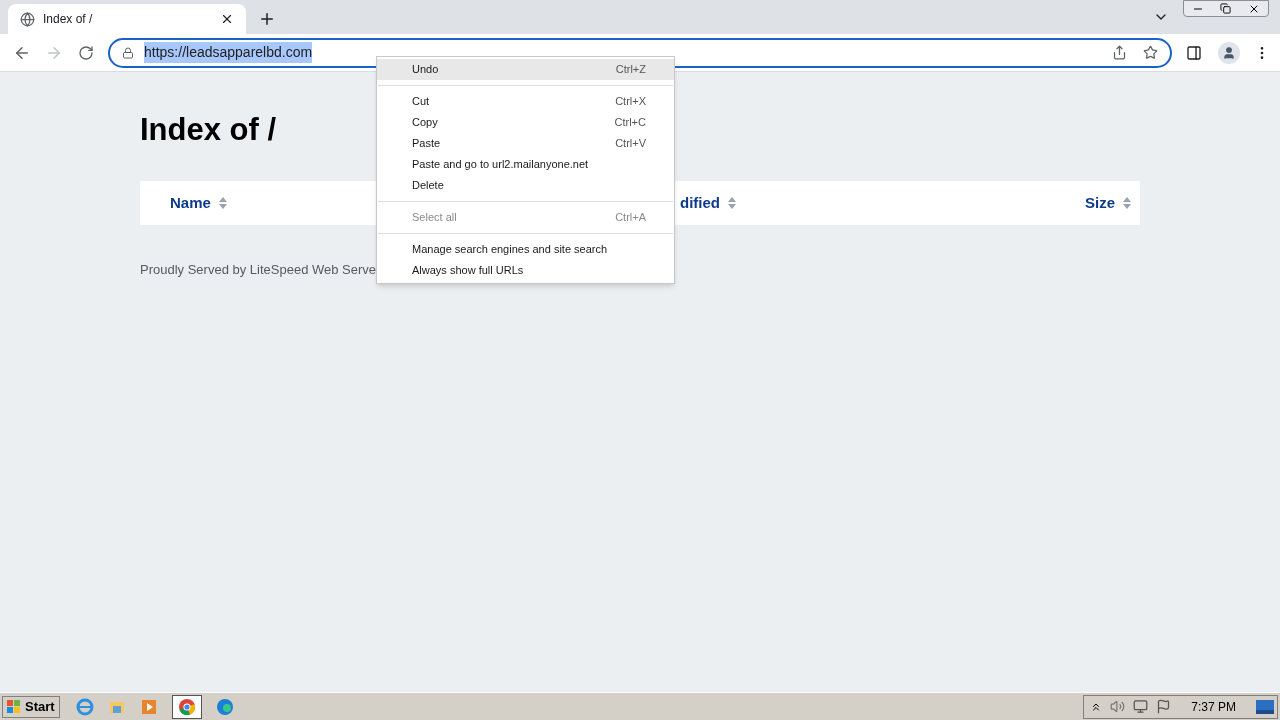 The image size is (1280, 720). I want to click on bookmark-star-icon, so click(1150, 52).